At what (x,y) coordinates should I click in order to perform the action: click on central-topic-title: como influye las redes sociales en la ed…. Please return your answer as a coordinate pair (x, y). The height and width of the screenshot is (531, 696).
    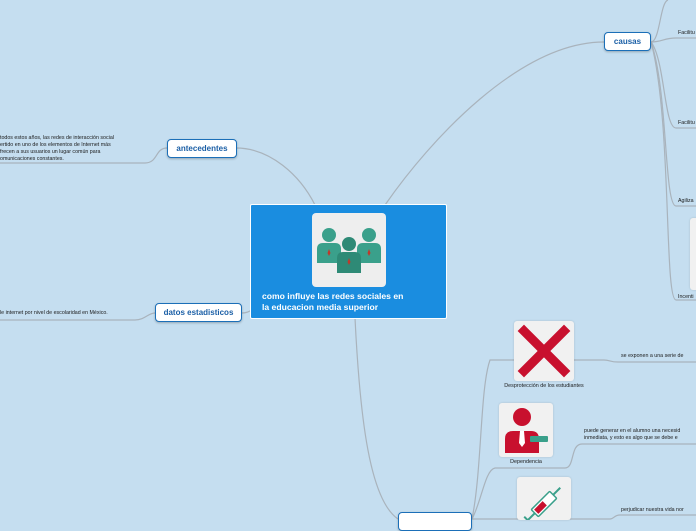
    Looking at the image, I should click on (352, 301).